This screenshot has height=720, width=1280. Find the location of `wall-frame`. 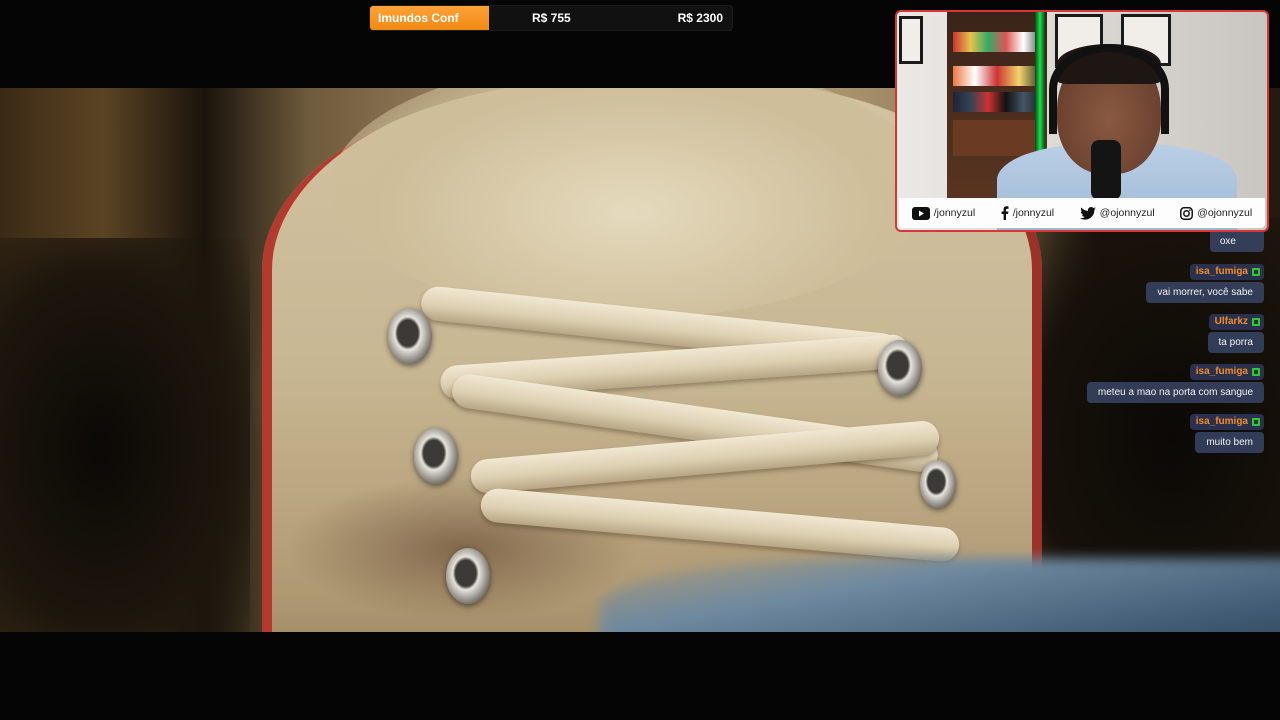

wall-frame is located at coordinates (911, 40).